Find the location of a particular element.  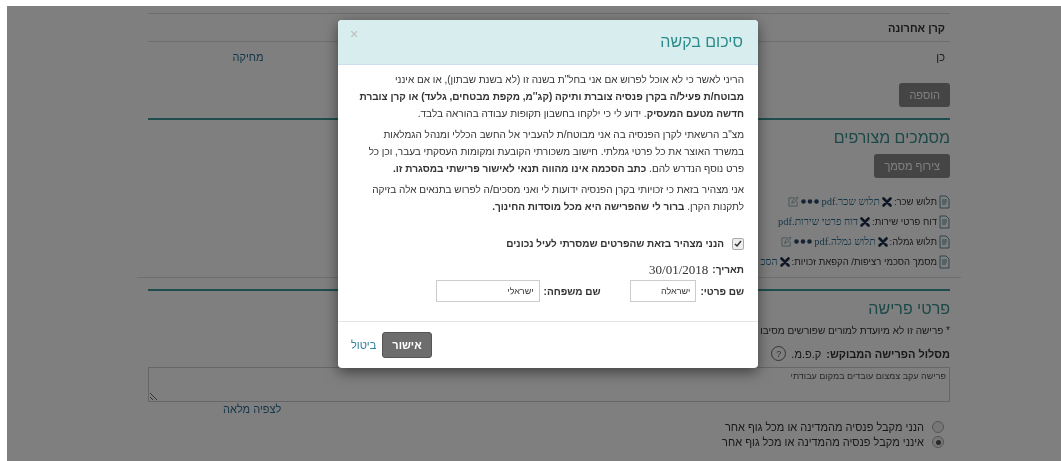

name-field: ישראלה is located at coordinates (663, 291).